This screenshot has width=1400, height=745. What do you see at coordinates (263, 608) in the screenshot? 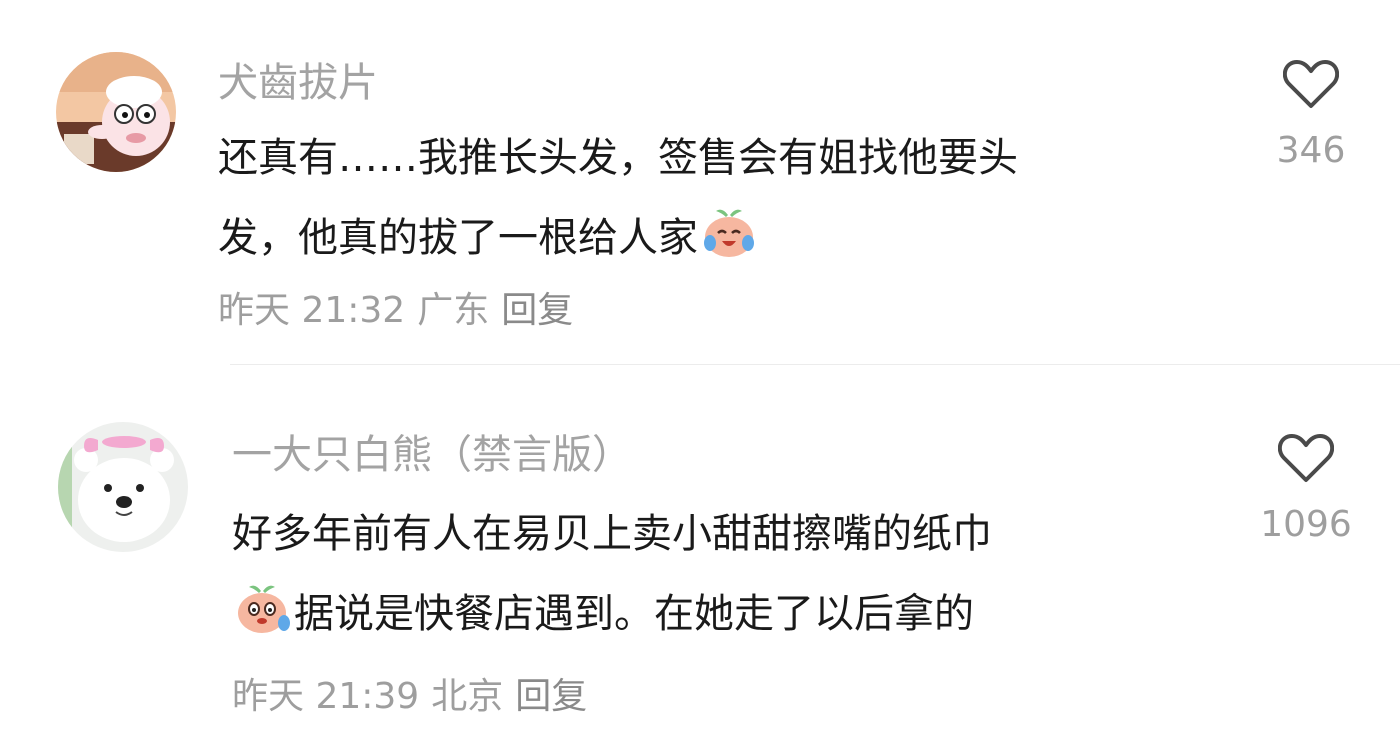
I see `sweating-peach-emoji-icon` at bounding box center [263, 608].